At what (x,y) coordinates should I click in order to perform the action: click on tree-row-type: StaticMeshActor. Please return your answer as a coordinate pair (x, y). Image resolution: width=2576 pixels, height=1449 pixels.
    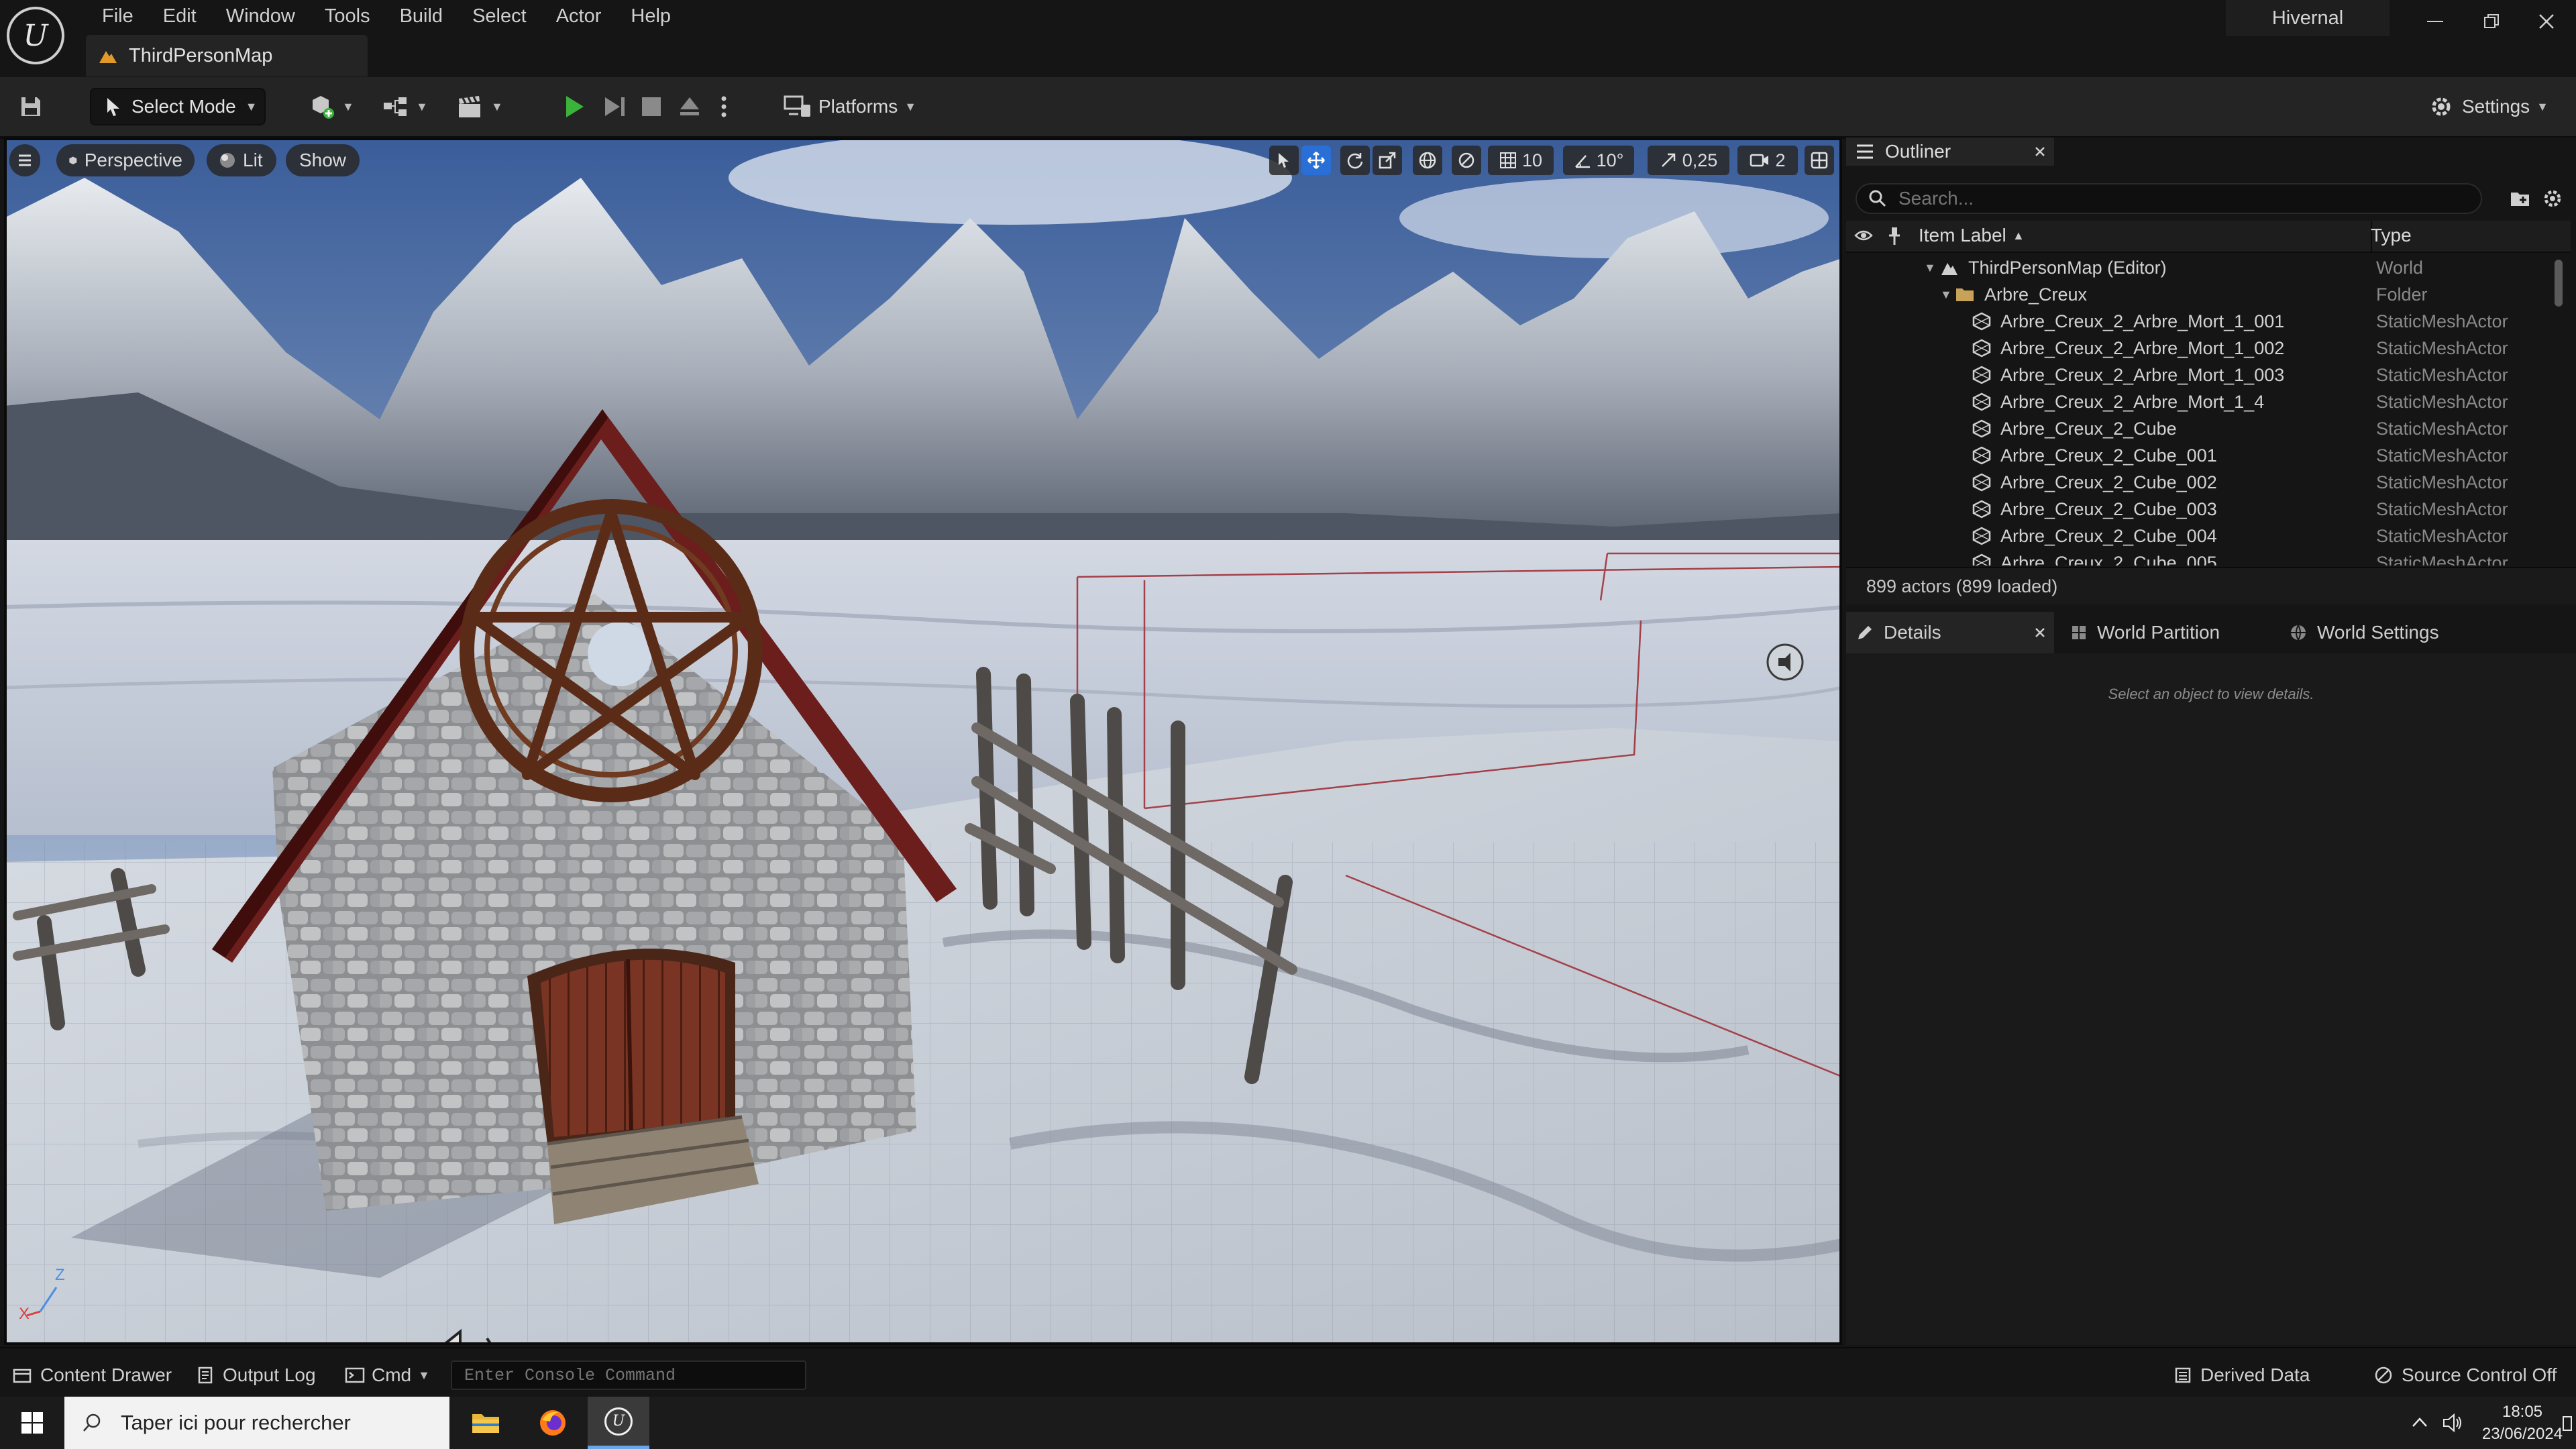
    Looking at the image, I should click on (2442, 535).